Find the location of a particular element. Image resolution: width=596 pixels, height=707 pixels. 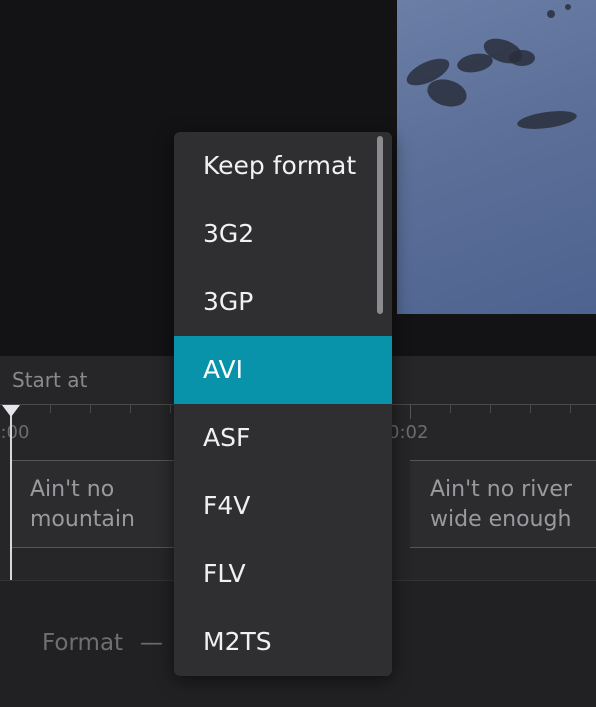

format-option: M2TS is located at coordinates (283, 642).